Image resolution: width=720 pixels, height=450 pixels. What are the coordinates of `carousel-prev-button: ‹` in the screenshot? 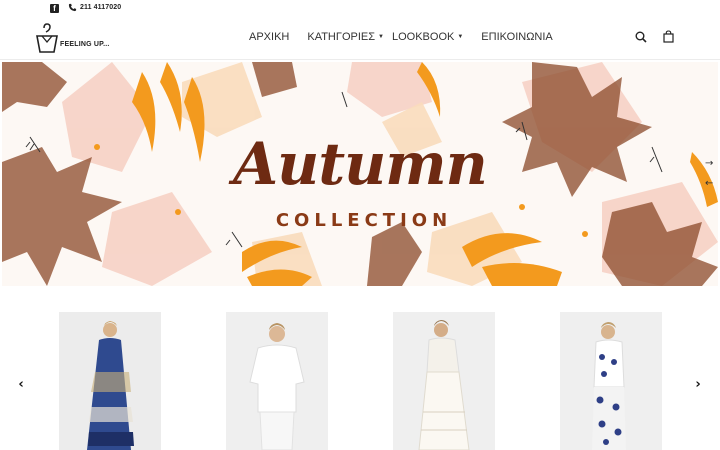 It's located at (21, 385).